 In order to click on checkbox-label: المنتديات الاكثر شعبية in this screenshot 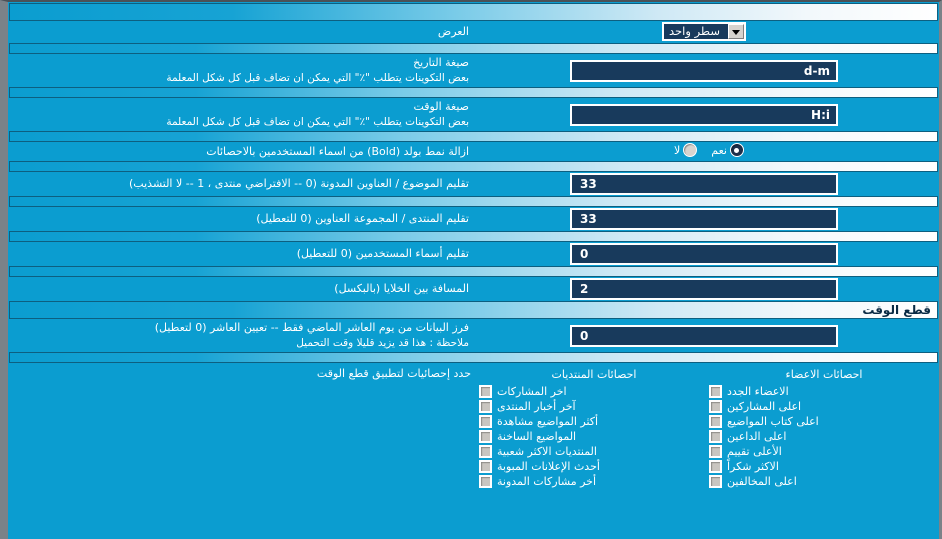, I will do `click(547, 452)`.